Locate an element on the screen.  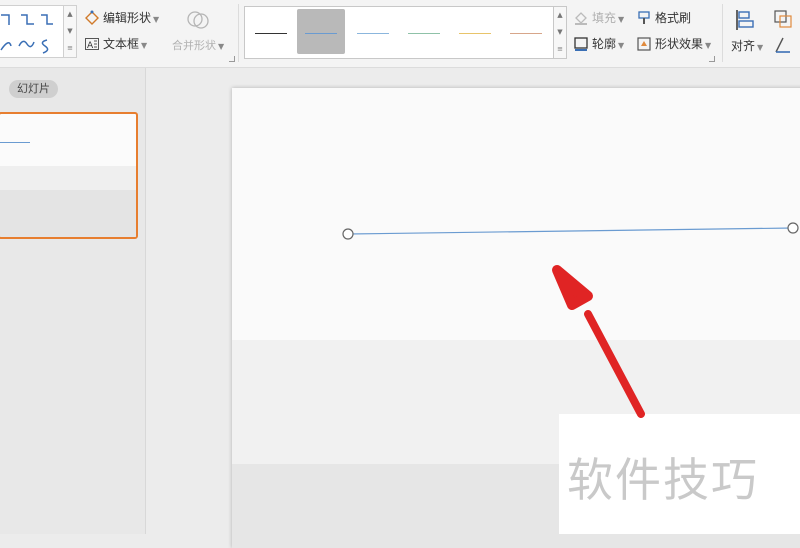
selected-line-shape is located at coordinates (570, 231).